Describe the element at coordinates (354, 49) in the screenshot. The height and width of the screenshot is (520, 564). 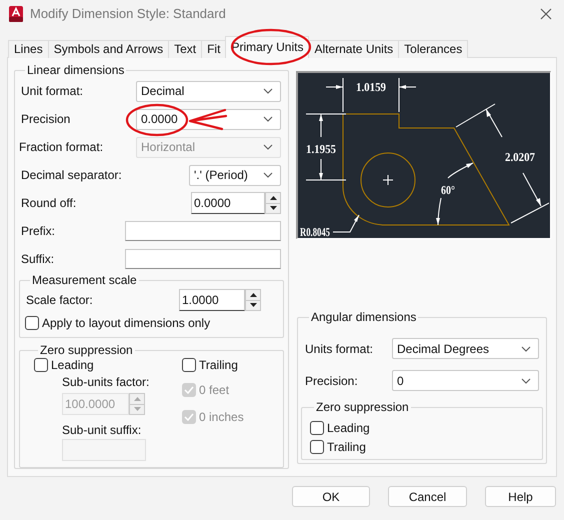
I see `tab: Alternate Units` at that location.